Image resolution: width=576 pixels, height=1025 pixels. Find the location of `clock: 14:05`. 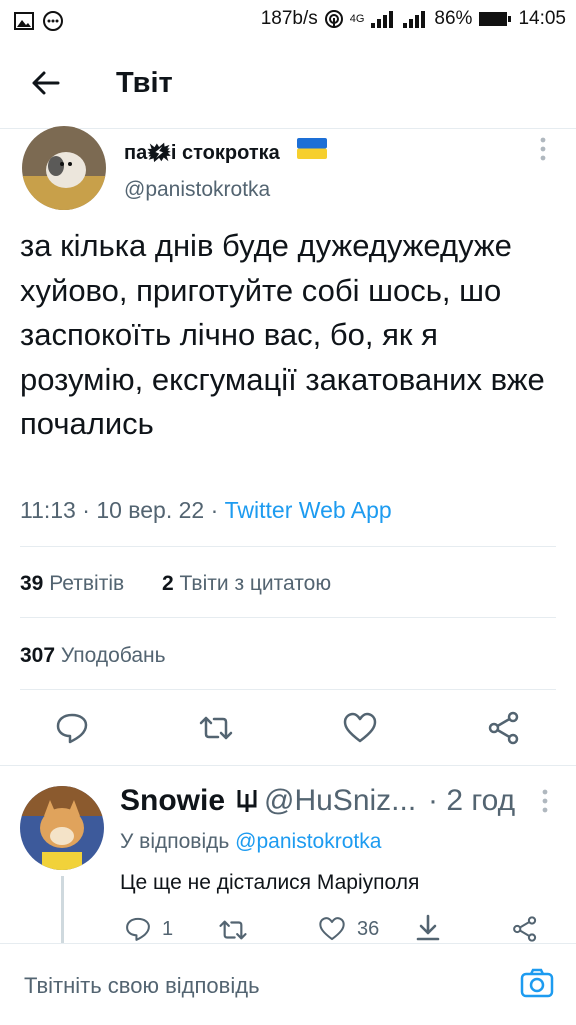

clock: 14:05 is located at coordinates (542, 18).